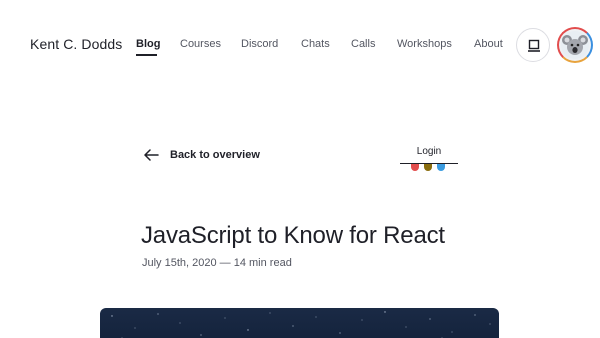 The height and width of the screenshot is (338, 600). I want to click on nav-blog: Blog, so click(148, 44).